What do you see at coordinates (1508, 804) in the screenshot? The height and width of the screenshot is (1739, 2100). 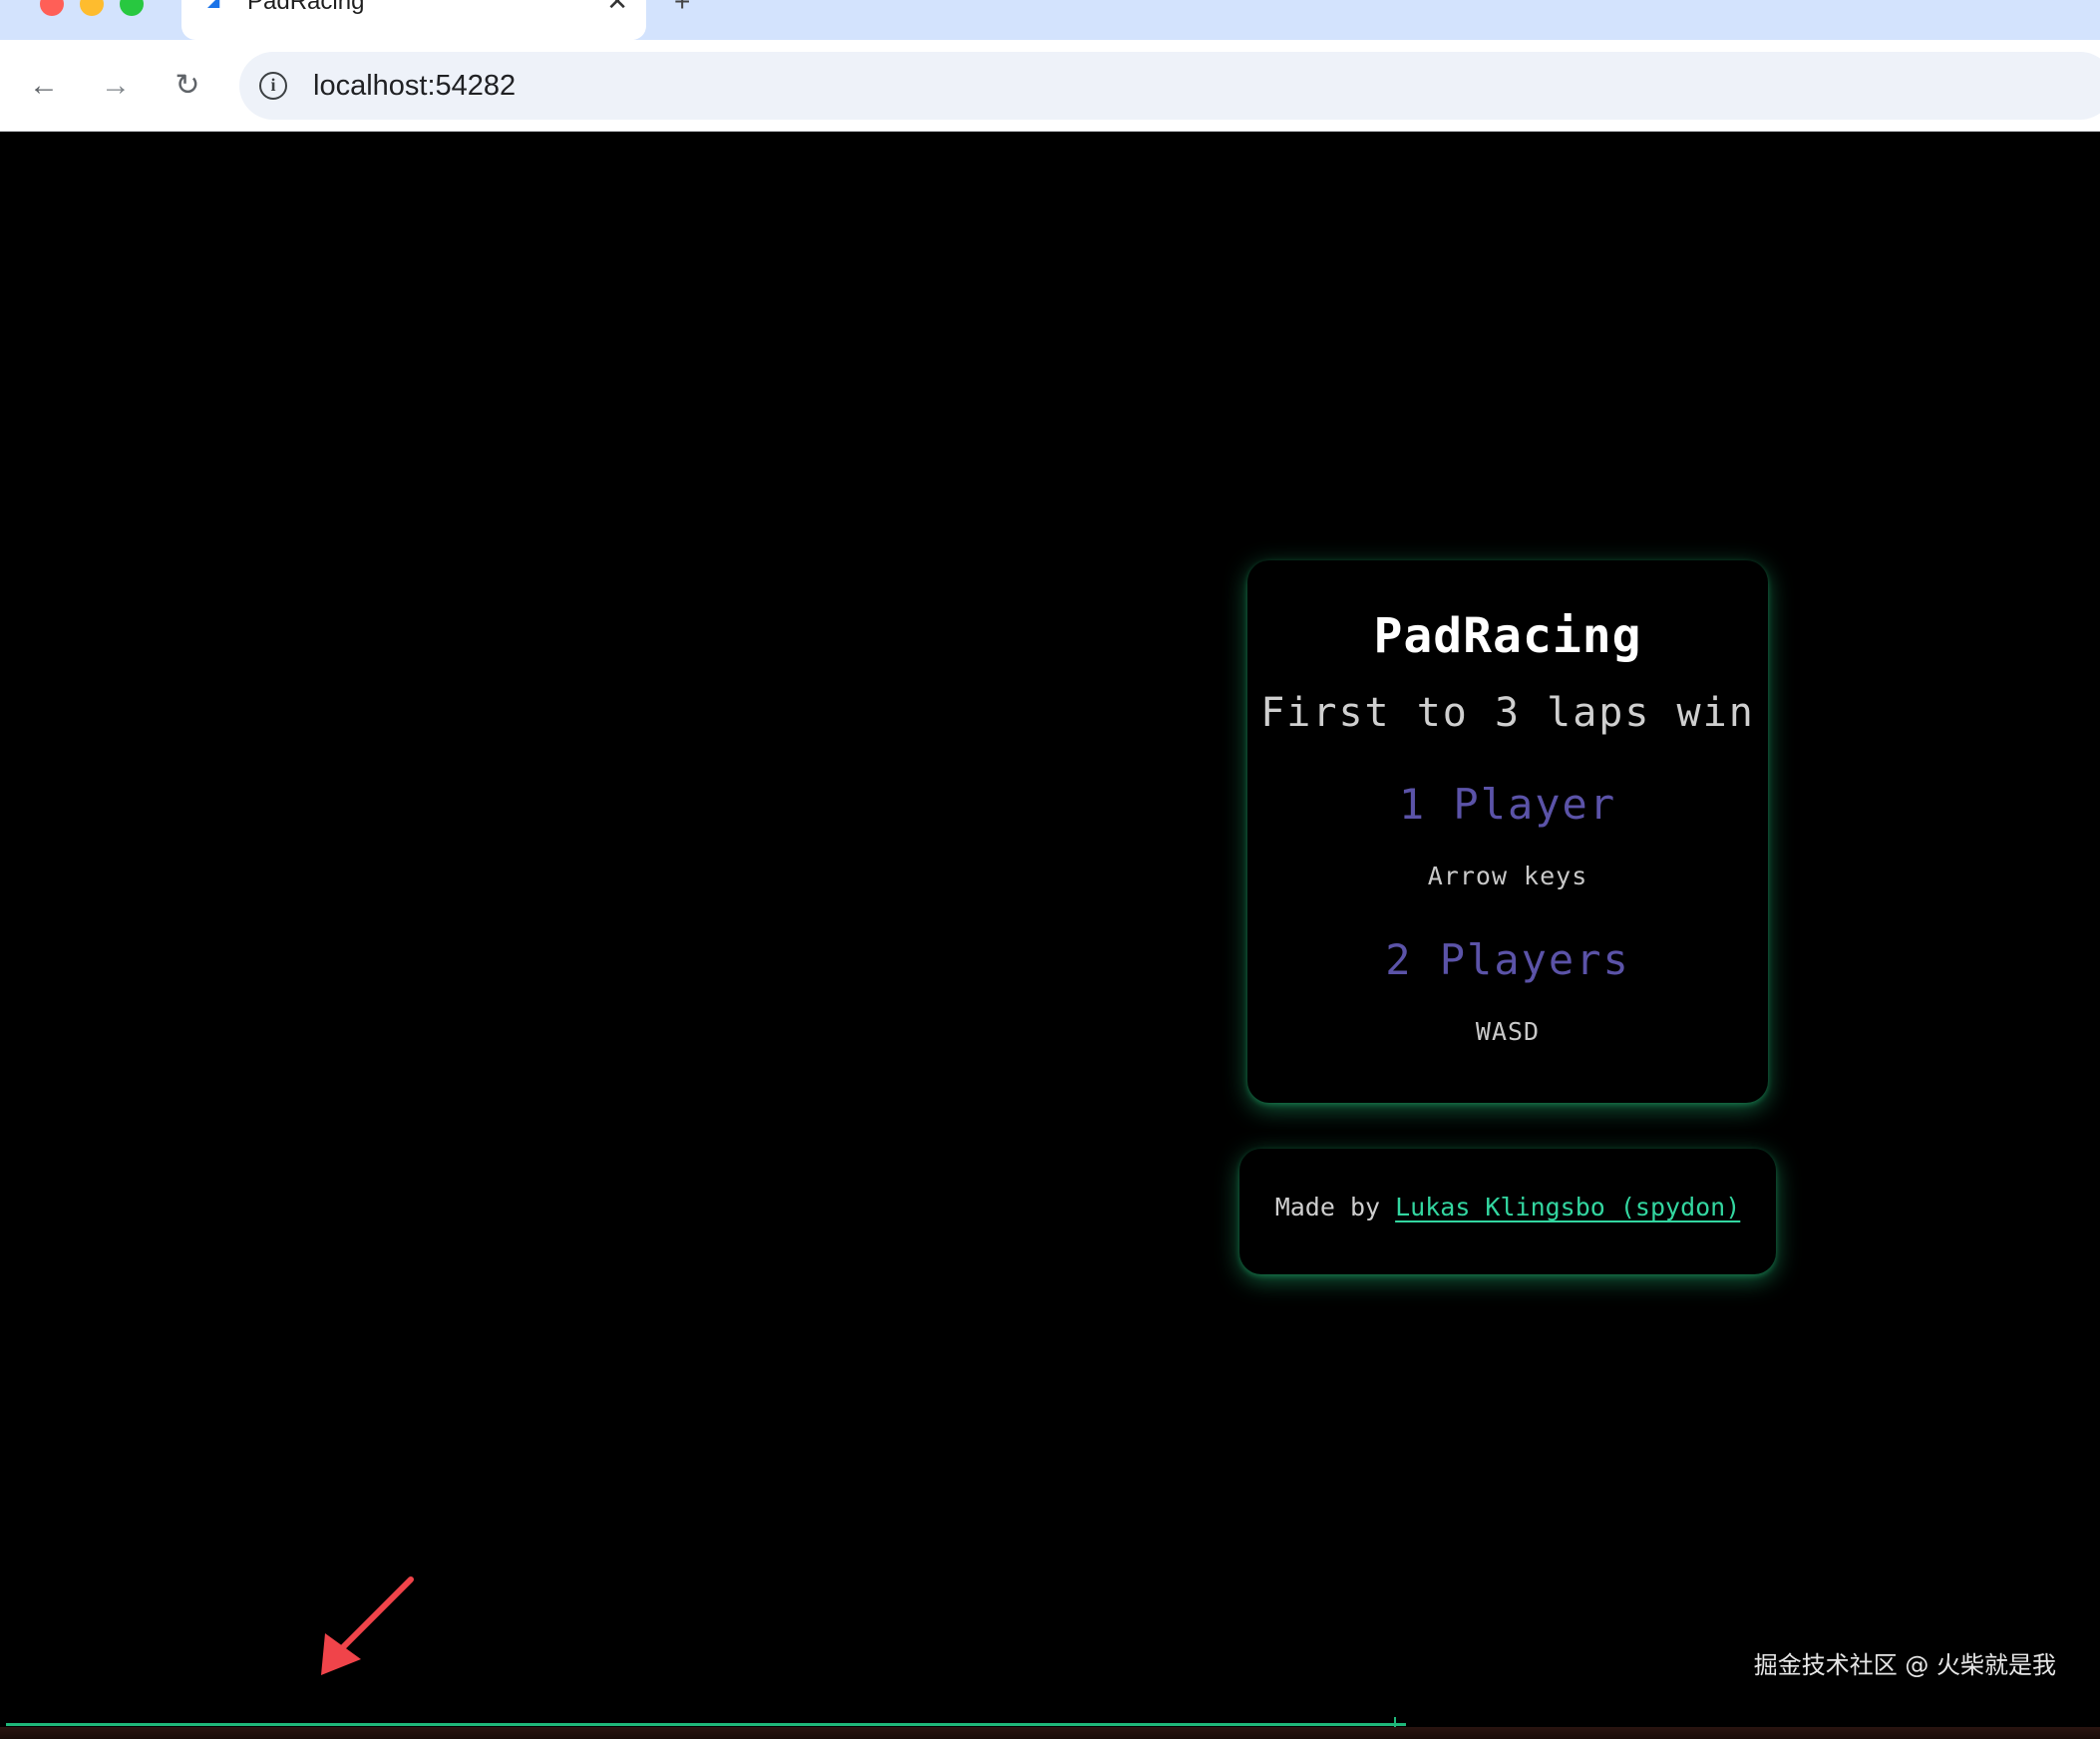 I see `one-player-button: 1 Player` at bounding box center [1508, 804].